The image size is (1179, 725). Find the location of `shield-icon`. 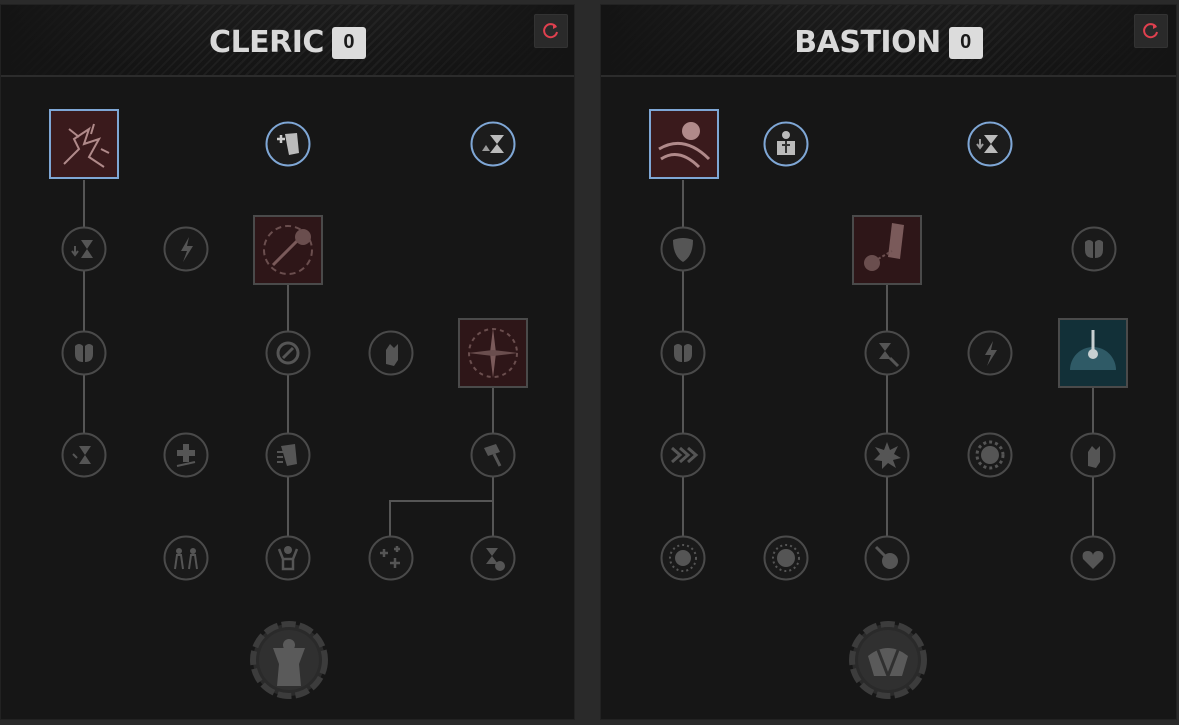

shield-icon is located at coordinates (683, 249).